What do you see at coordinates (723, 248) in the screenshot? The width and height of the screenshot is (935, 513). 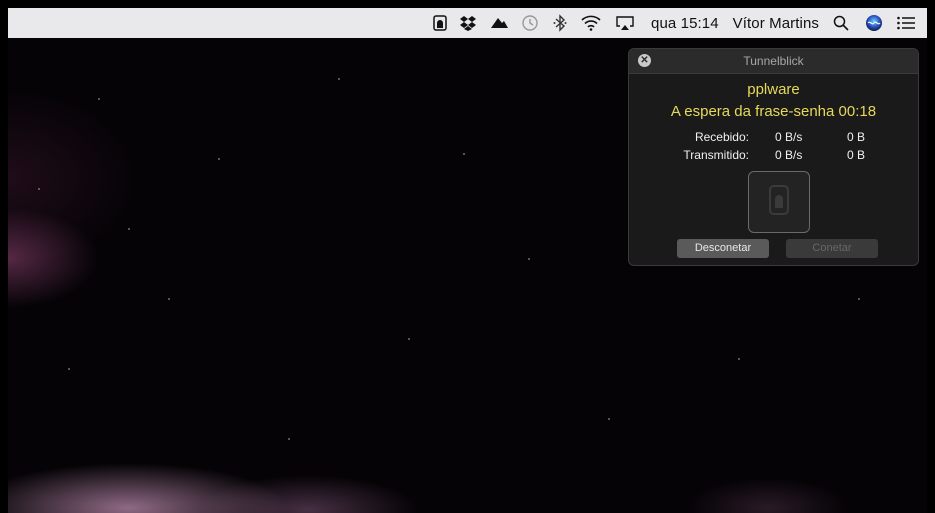 I see `disconnect-button: Desconetar` at bounding box center [723, 248].